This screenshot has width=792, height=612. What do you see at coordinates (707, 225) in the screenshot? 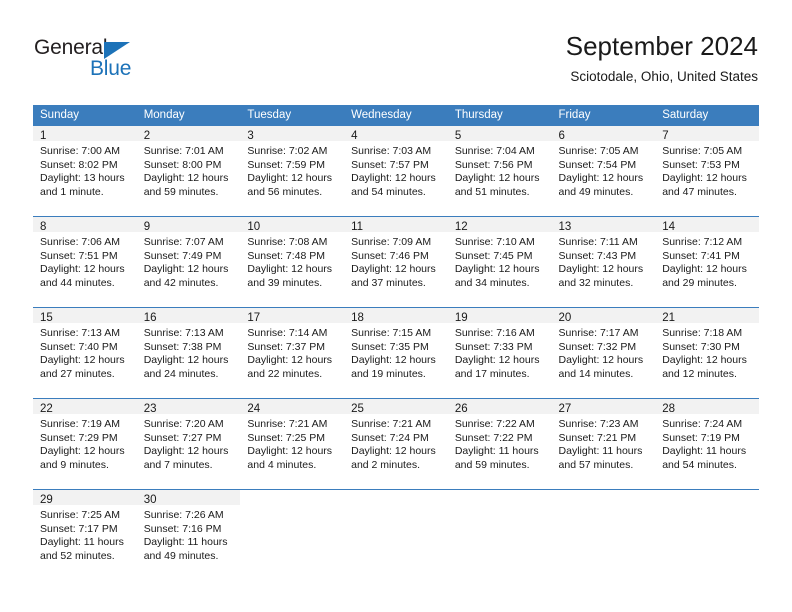
I see `day-number: 14` at bounding box center [707, 225].